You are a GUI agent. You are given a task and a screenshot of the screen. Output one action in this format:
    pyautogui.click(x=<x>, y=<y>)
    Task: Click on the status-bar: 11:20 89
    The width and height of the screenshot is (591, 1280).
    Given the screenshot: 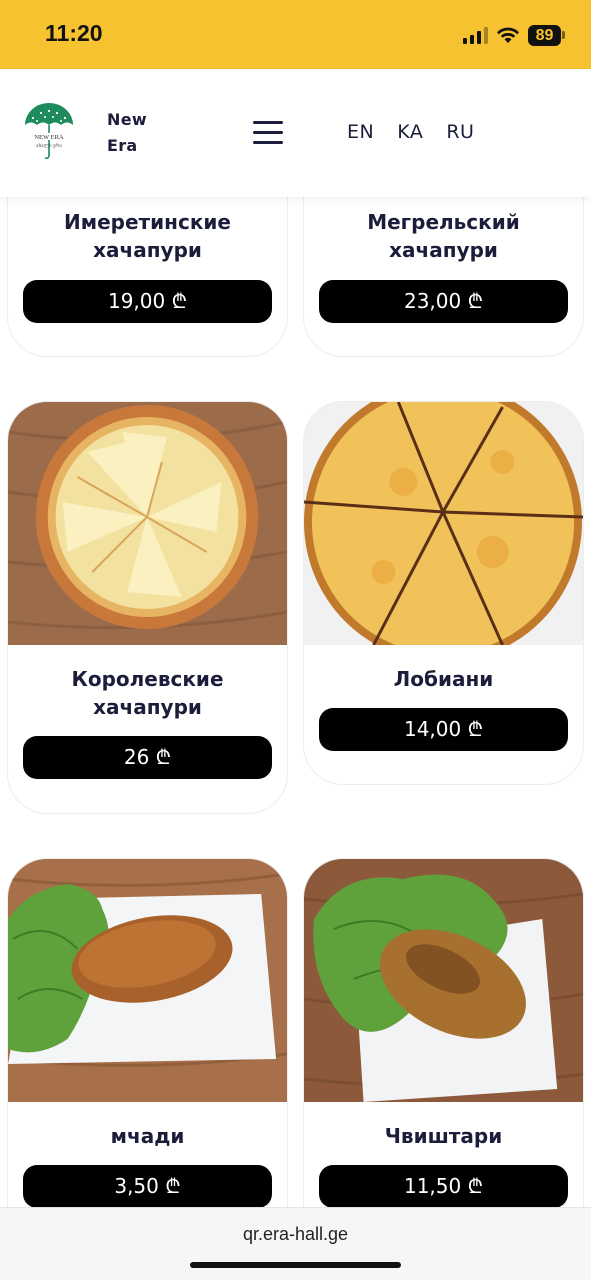 What is the action you would take?
    pyautogui.click(x=295, y=34)
    